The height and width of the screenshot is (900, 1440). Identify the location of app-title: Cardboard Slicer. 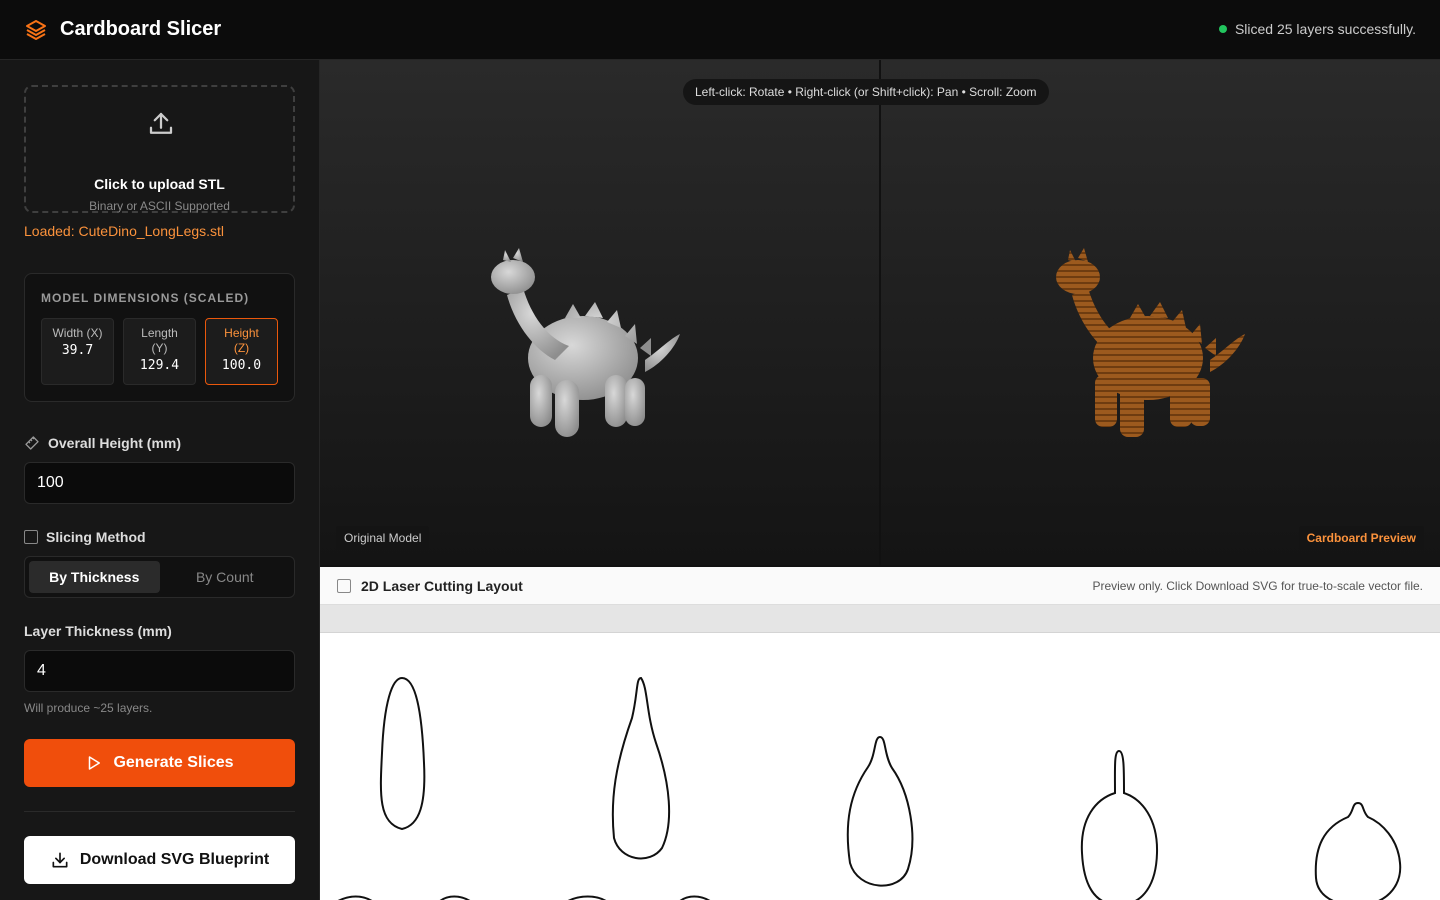
(141, 29).